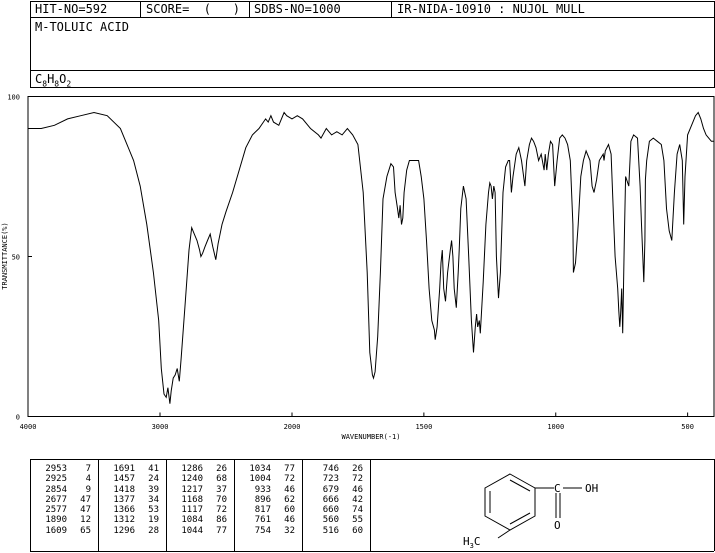 The image size is (715, 553). What do you see at coordinates (330, 510) in the screenshot?
I see `peak-wavenumber: 660` at bounding box center [330, 510].